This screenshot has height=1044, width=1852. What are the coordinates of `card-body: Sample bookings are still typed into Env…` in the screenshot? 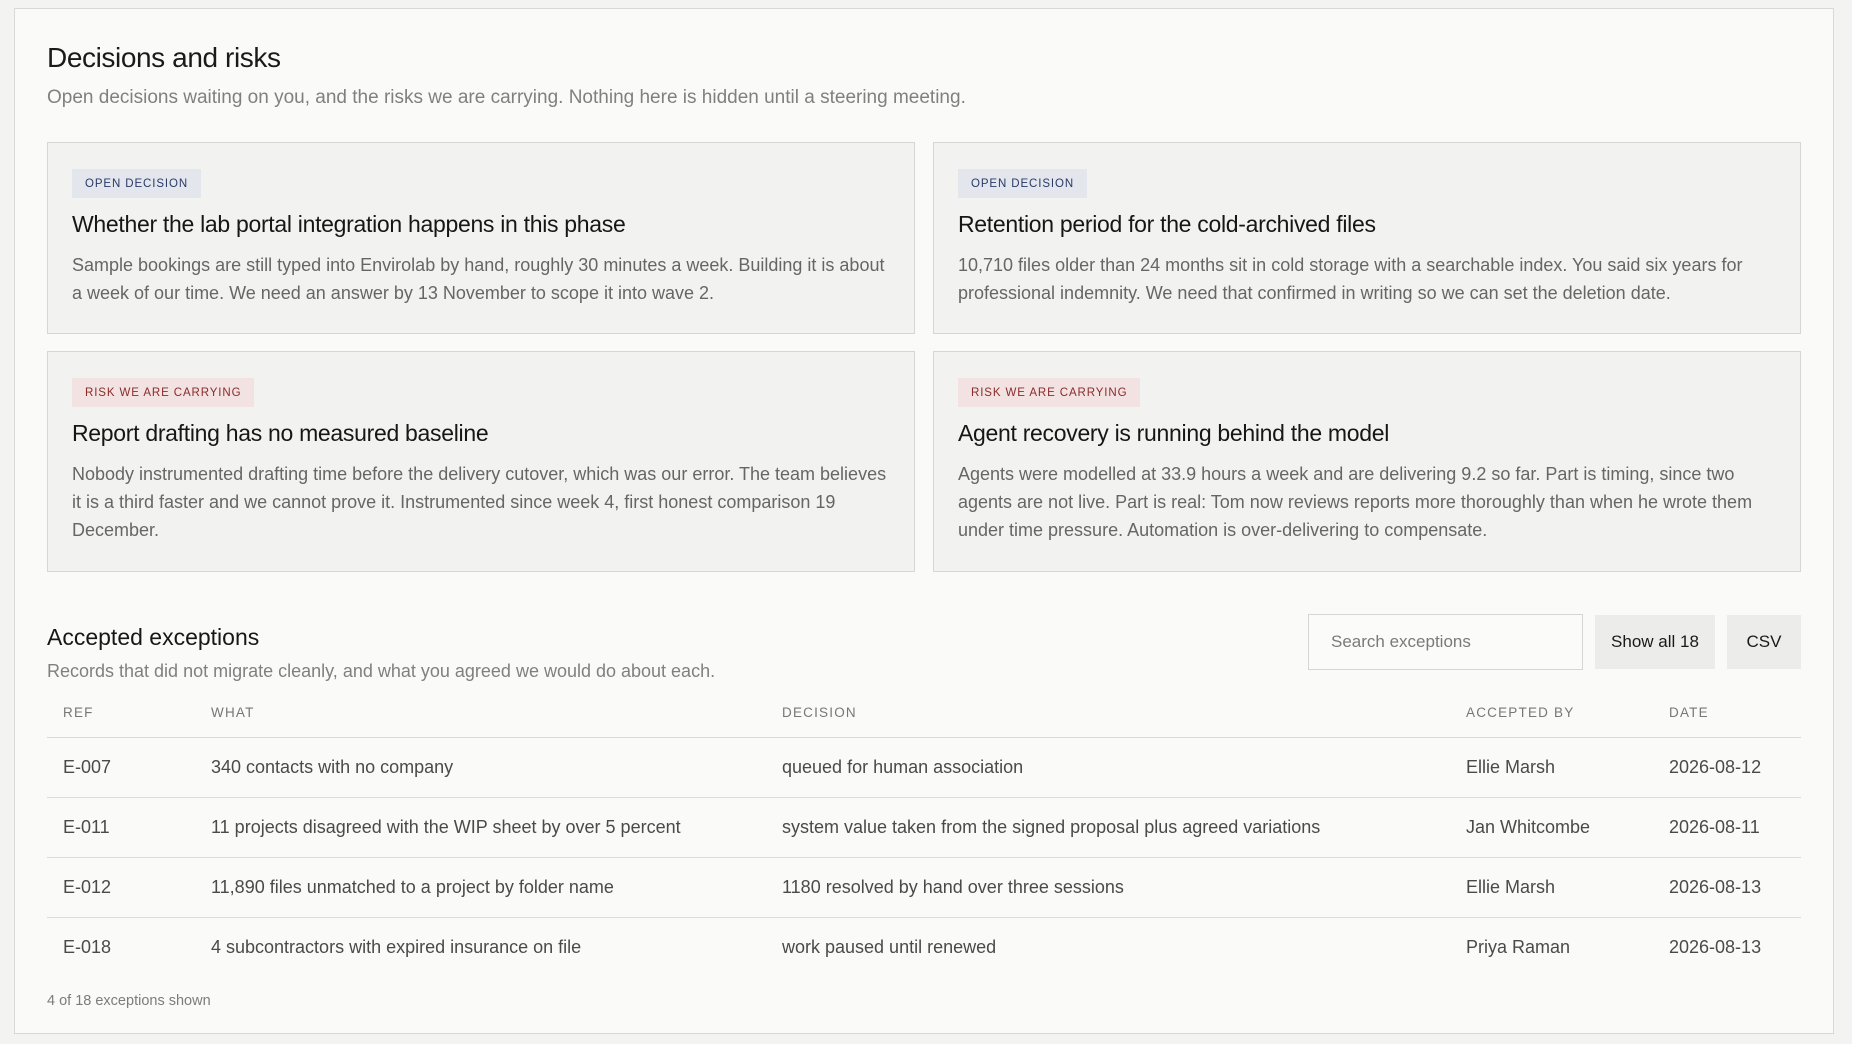 It's located at (478, 279).